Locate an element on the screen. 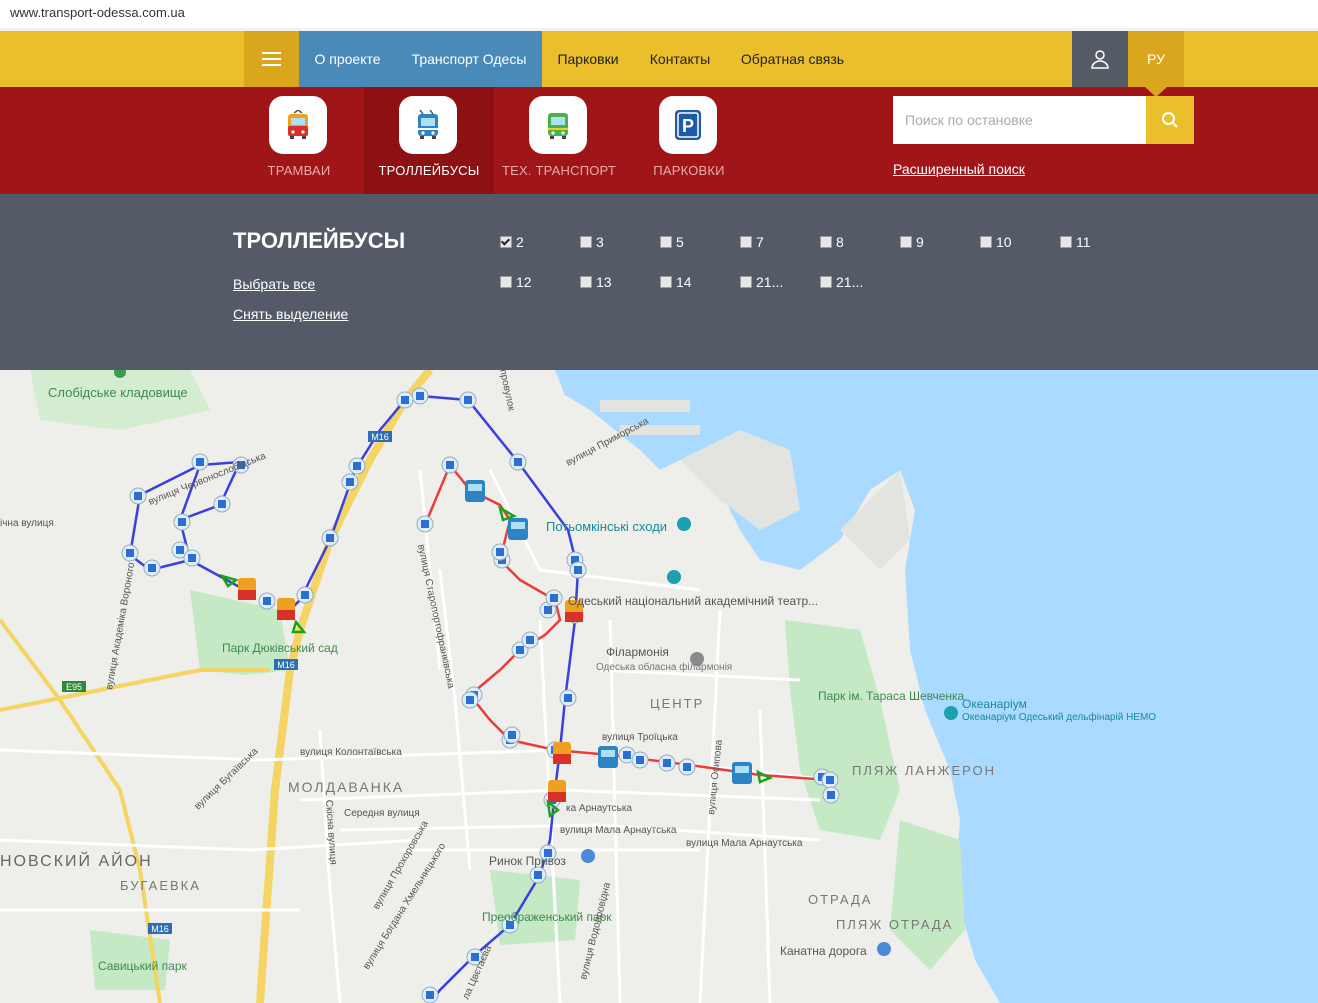 Image resolution: width=1318 pixels, height=1003 pixels. route-checkbox: 9 is located at coordinates (912, 242).